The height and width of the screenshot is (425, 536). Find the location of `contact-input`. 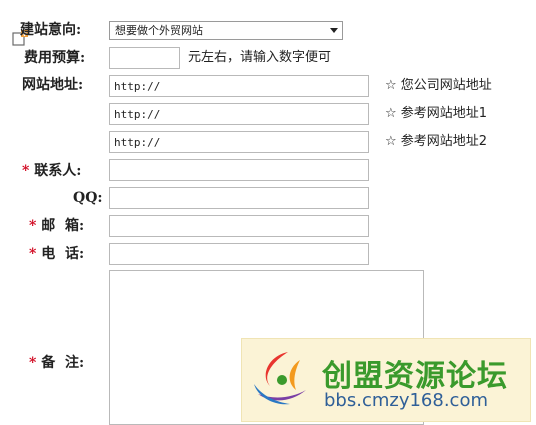

contact-input is located at coordinates (239, 170).